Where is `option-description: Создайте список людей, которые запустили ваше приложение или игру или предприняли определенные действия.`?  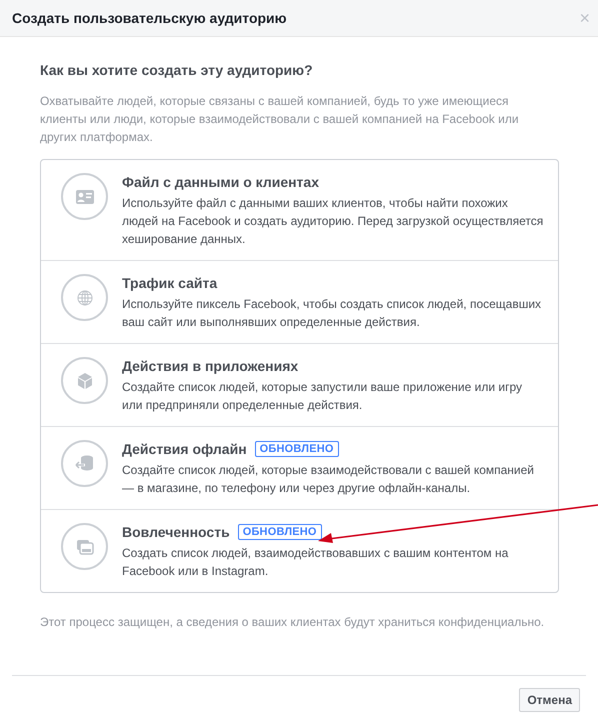
option-description: Создайте список людей, которые запустили ваше приложение или игру или предприняли определенные действия. is located at coordinates (322, 396).